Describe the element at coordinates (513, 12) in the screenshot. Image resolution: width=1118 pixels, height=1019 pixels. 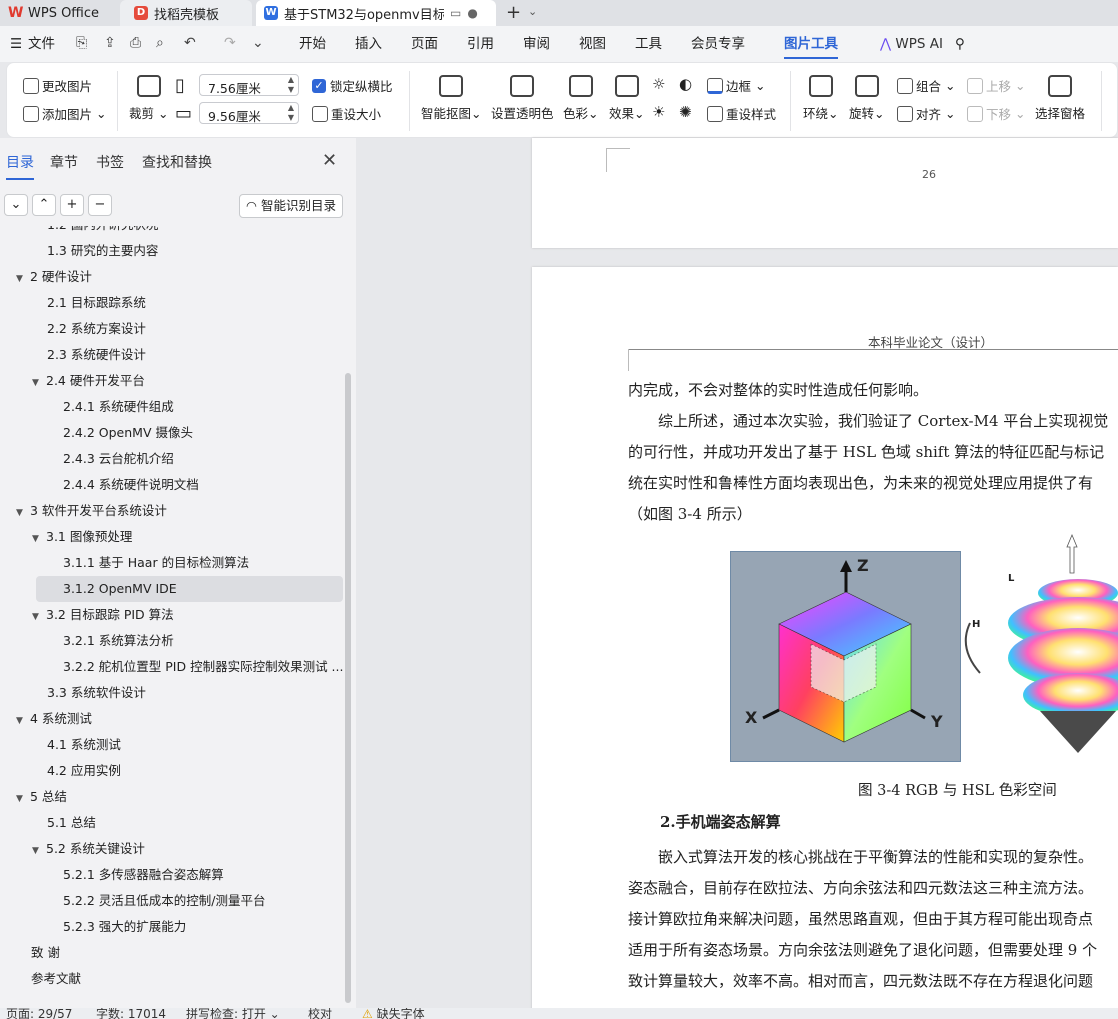
I see `new-tab-button: +` at that location.